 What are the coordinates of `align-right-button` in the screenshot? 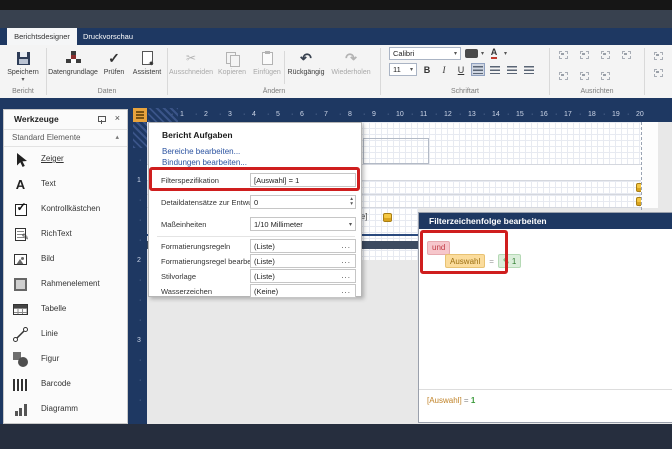 It's located at (512, 69).